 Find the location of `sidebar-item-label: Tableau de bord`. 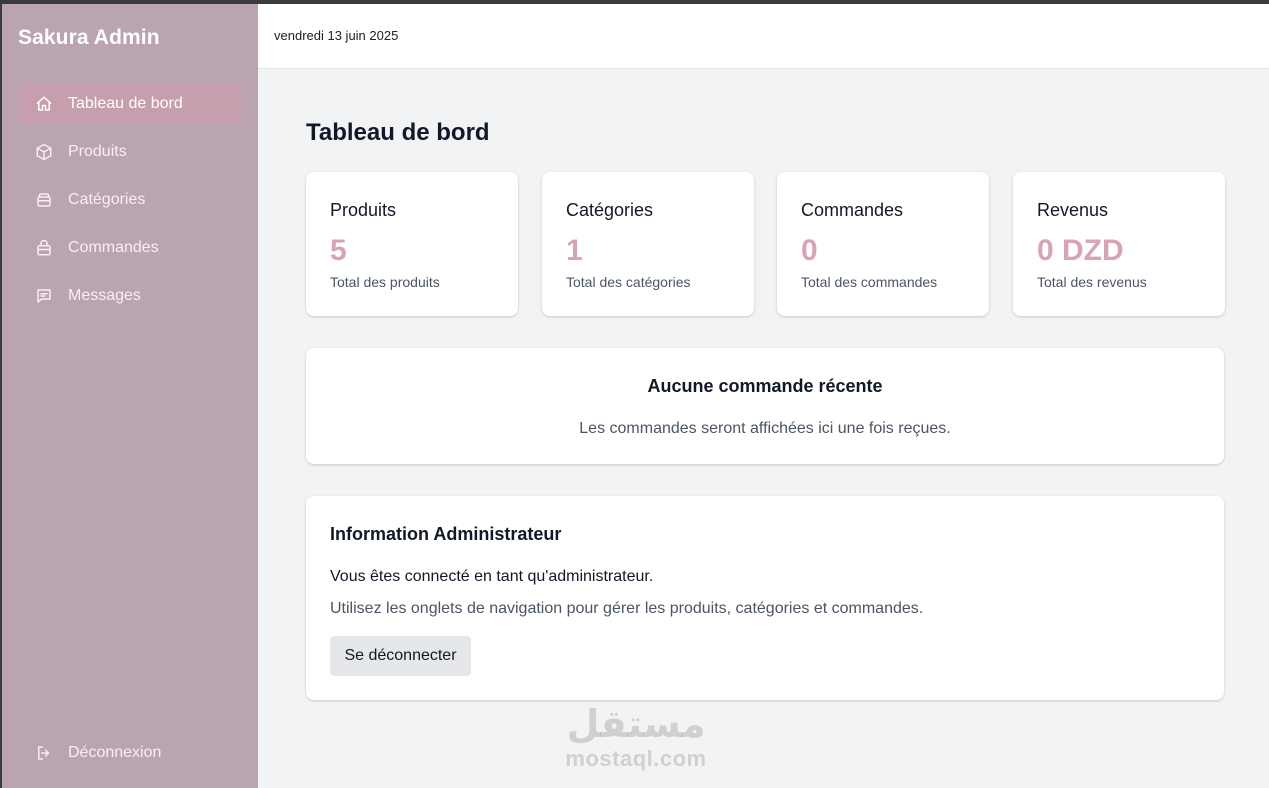

sidebar-item-label: Tableau de bord is located at coordinates (125, 103).